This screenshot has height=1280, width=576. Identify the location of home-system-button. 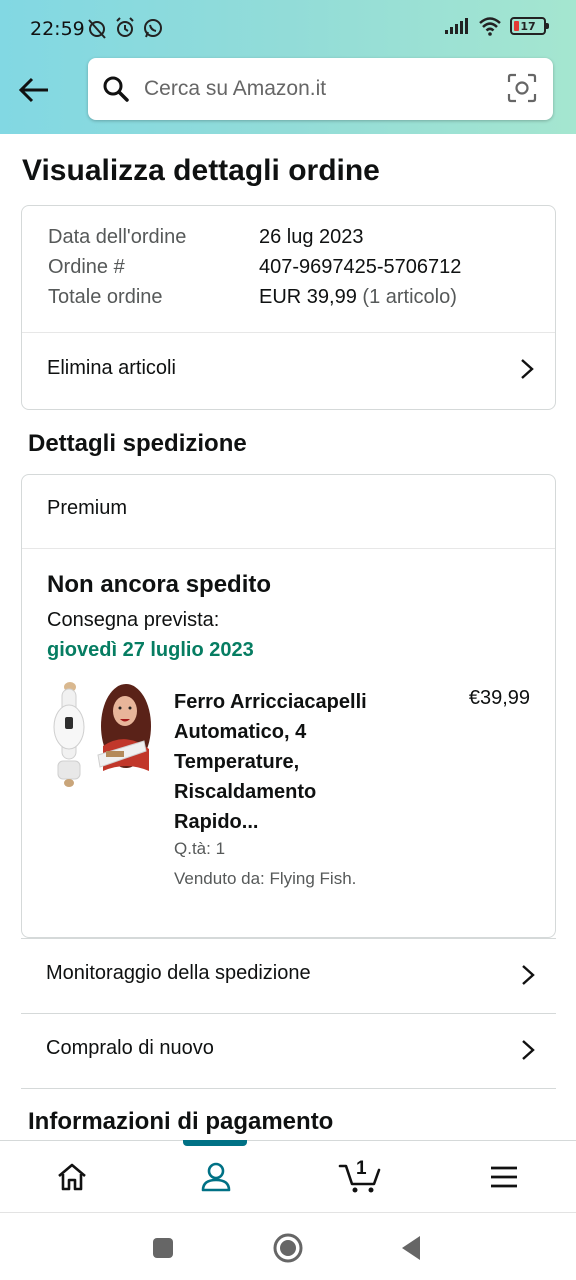
(288, 1248).